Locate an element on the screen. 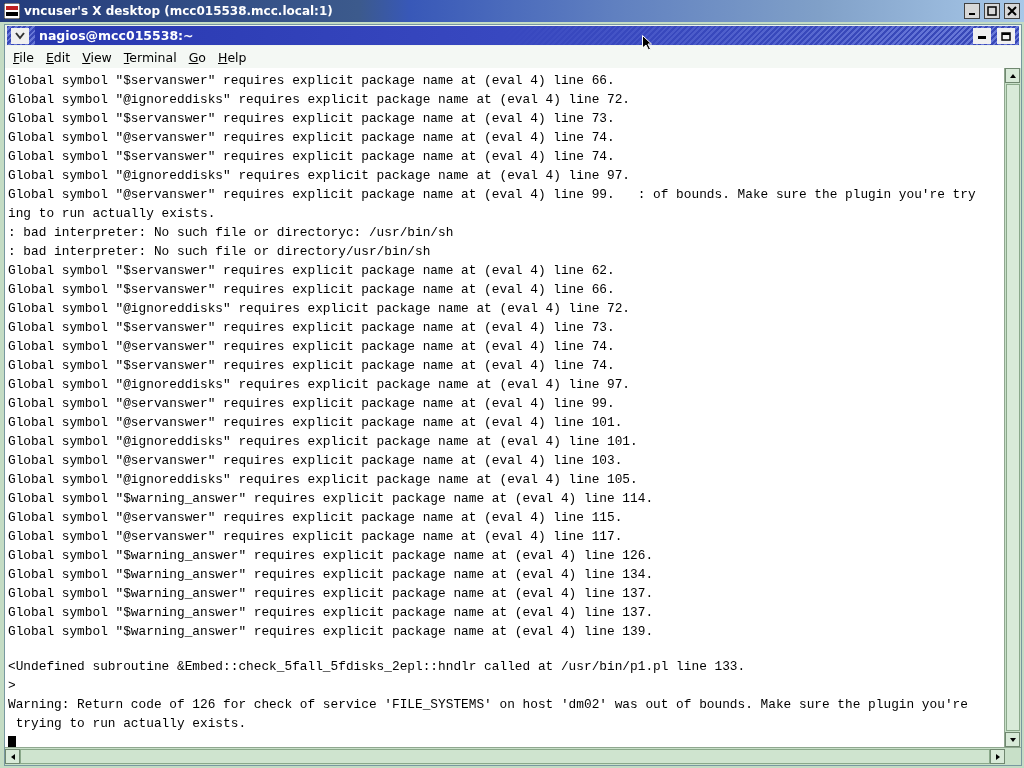 This screenshot has width=1024, height=768. terminal-line: Global symbol "@ignoreddisks" requires explicit package name at (eval 4) line 105. is located at coordinates (323, 480).